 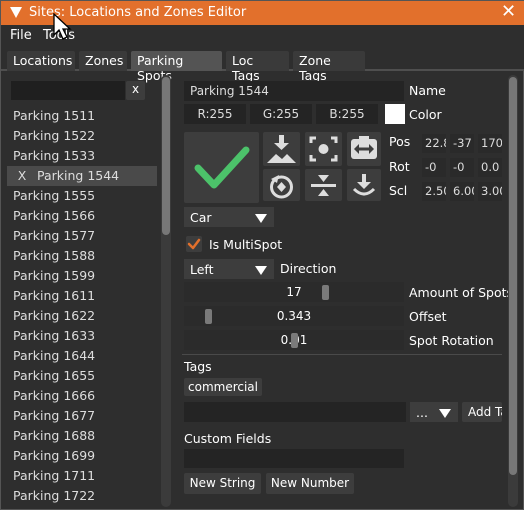 What do you see at coordinates (513, 276) in the screenshot?
I see `detail-scrollbar-thumb` at bounding box center [513, 276].